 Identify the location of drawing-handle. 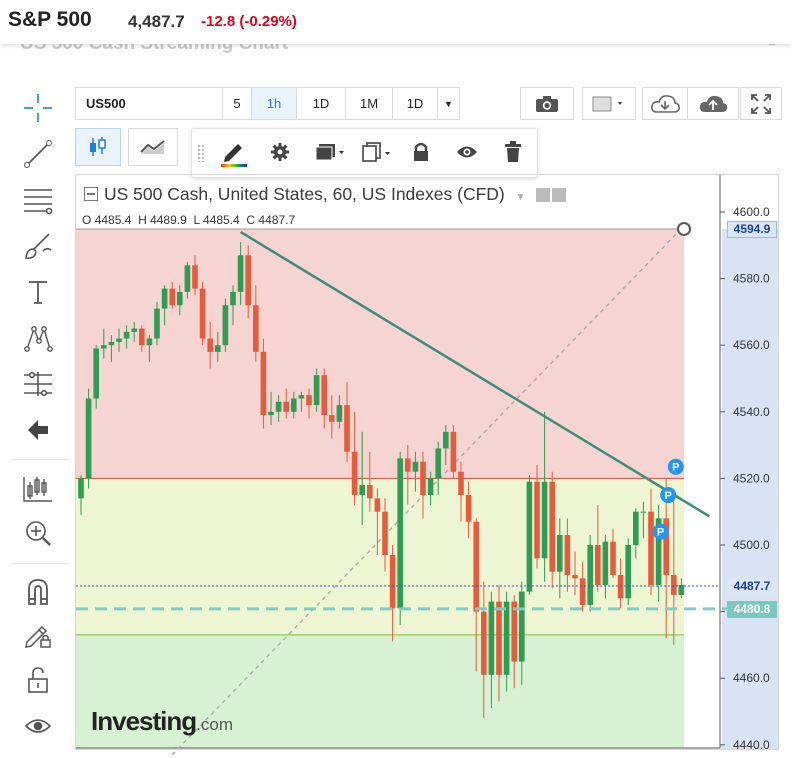
(684, 228).